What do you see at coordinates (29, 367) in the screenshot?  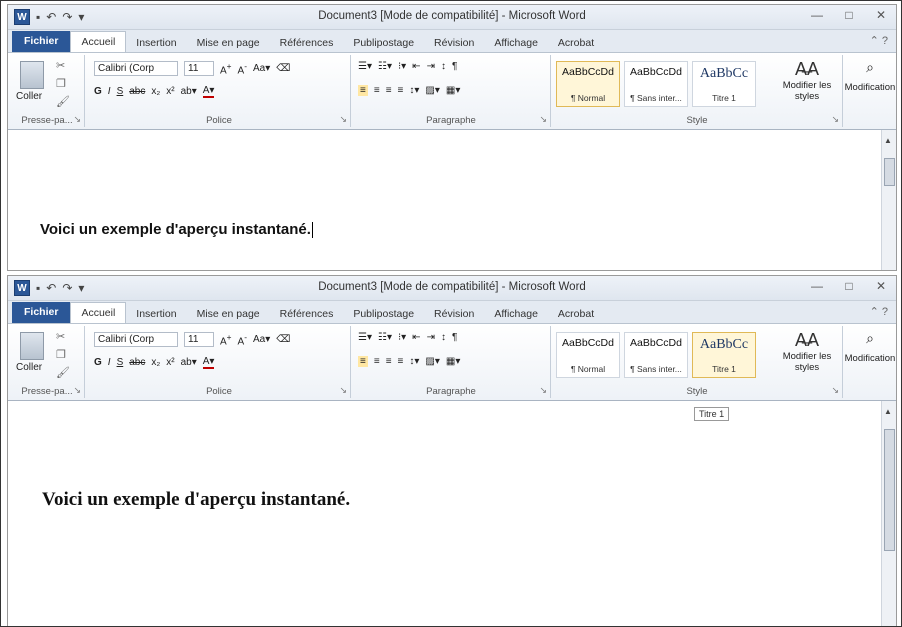 I see `paste-button-label: Coller` at bounding box center [29, 367].